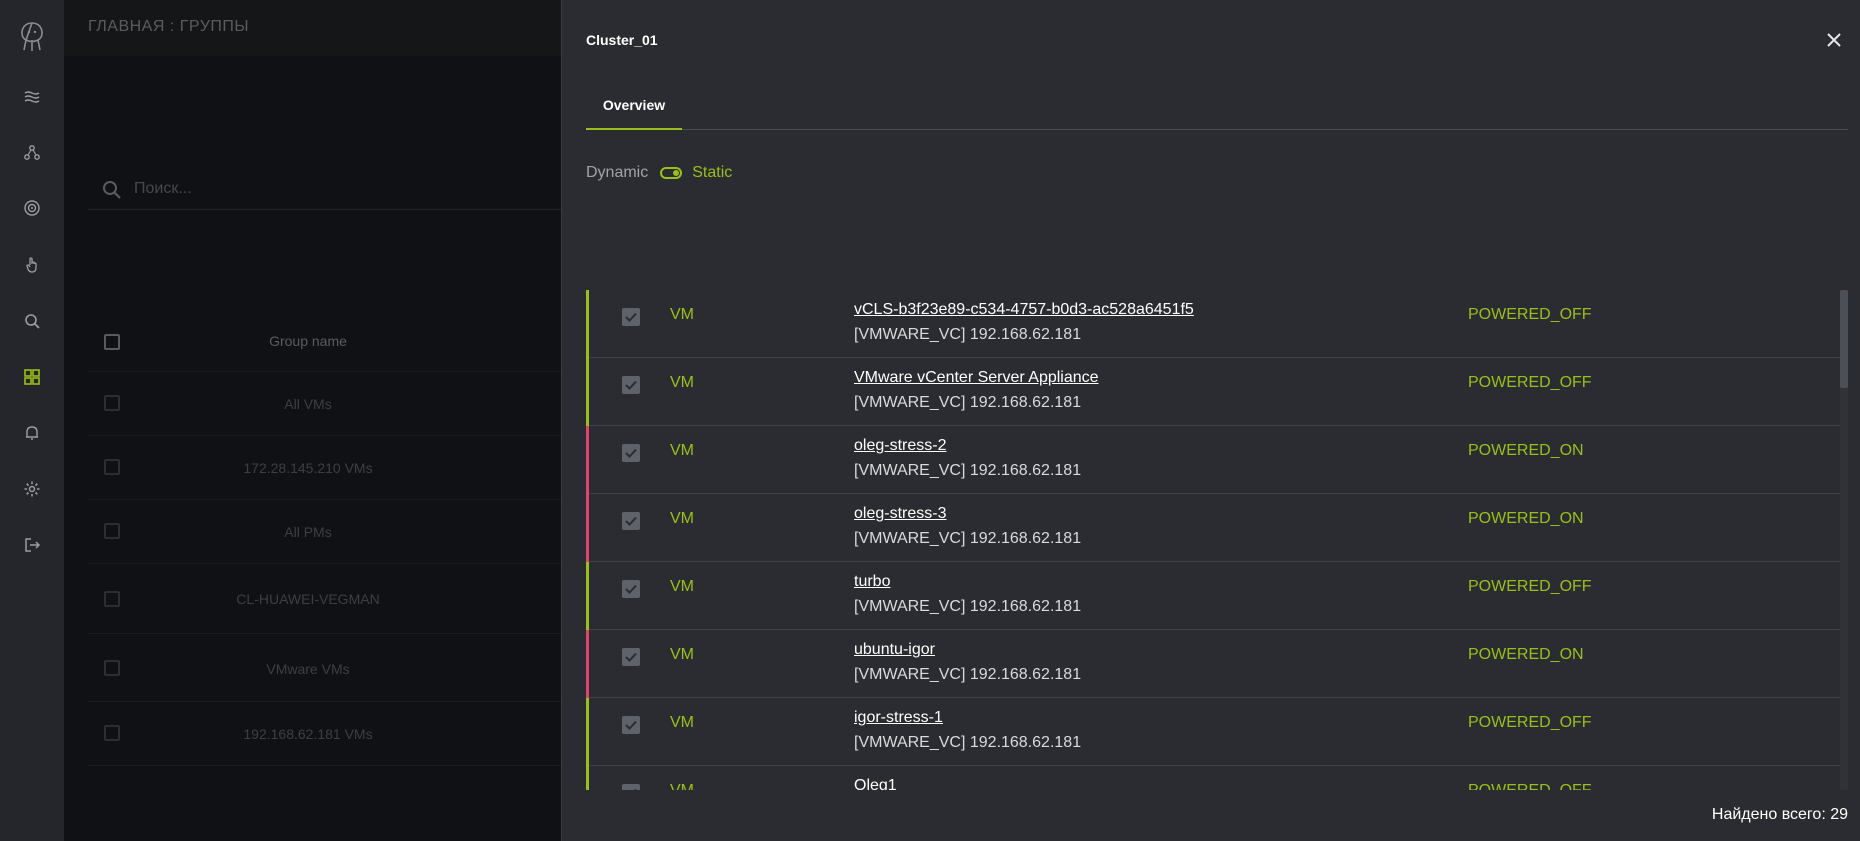  Describe the element at coordinates (617, 173) in the screenshot. I see `toggle-label-dynamic: Dynamic` at that location.